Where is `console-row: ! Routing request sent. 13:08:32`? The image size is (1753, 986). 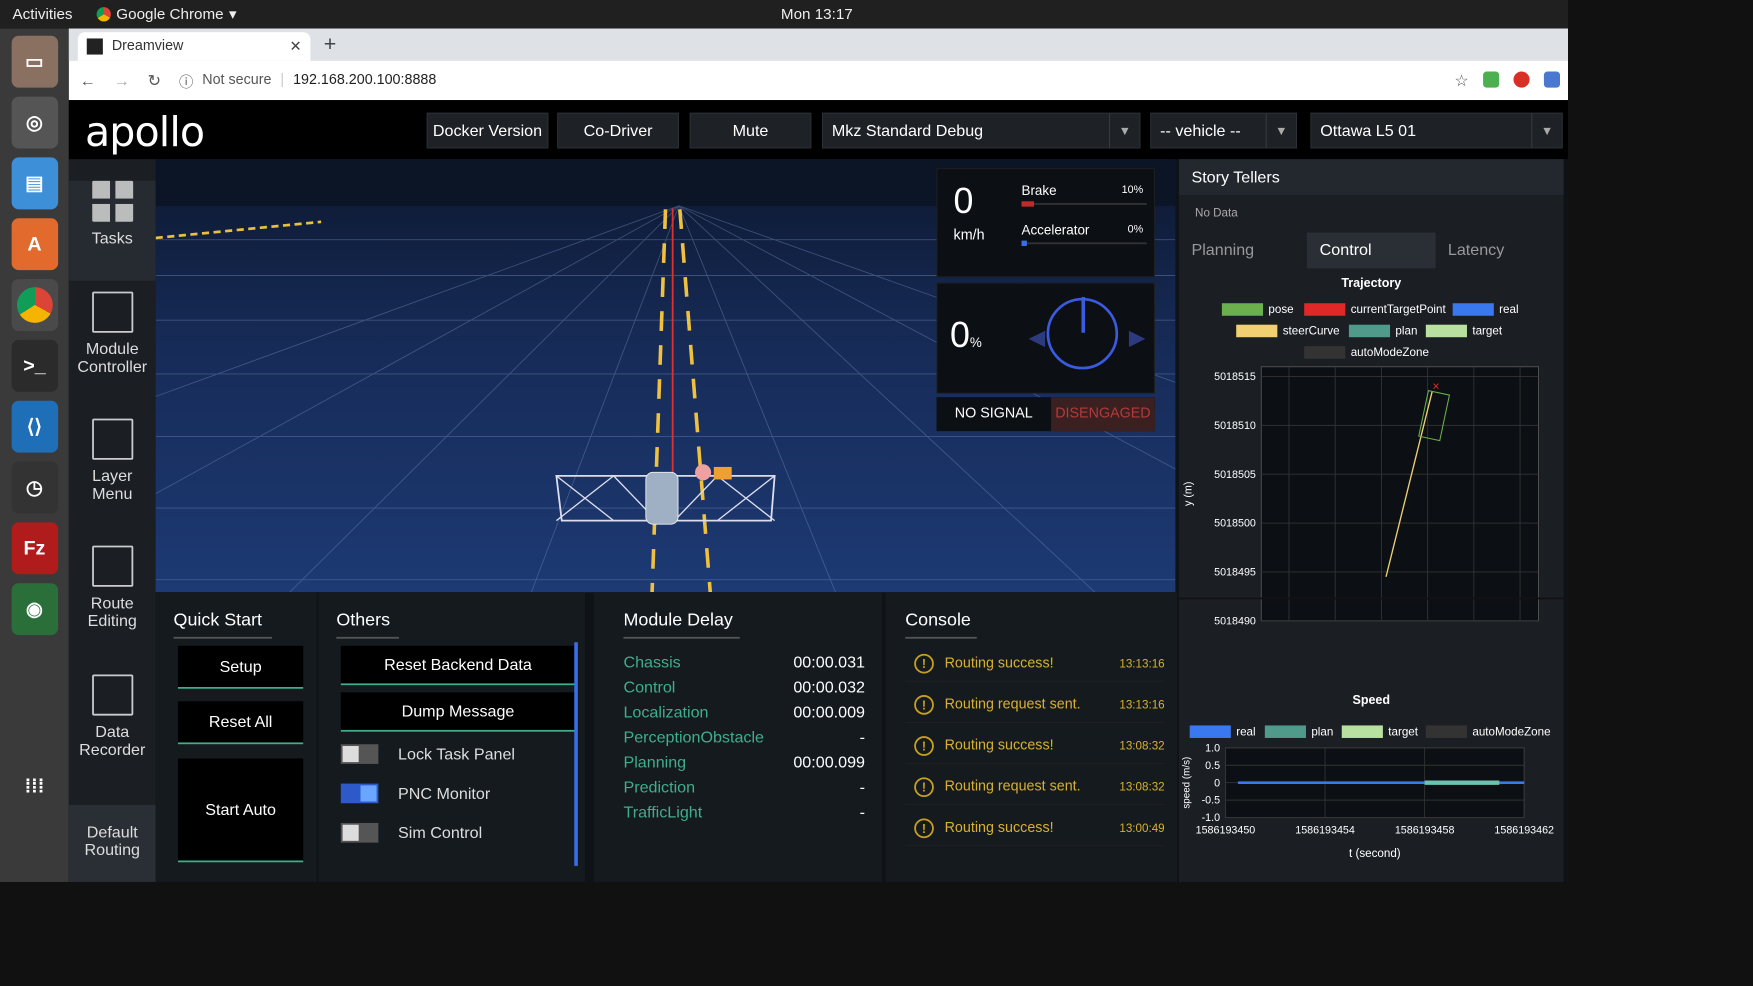 console-row: ! Routing request sent. 13:08:32 is located at coordinates (1035, 787).